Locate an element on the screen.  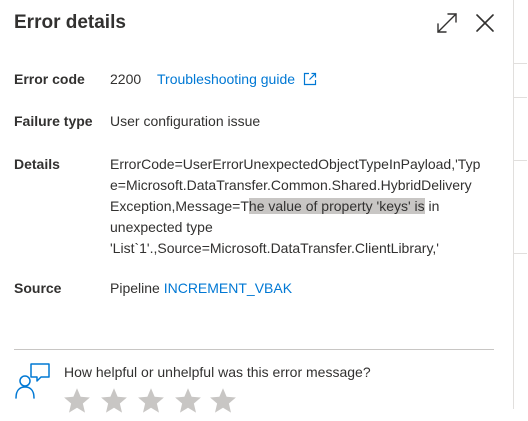
source-prefix: Pipeline is located at coordinates (137, 288).